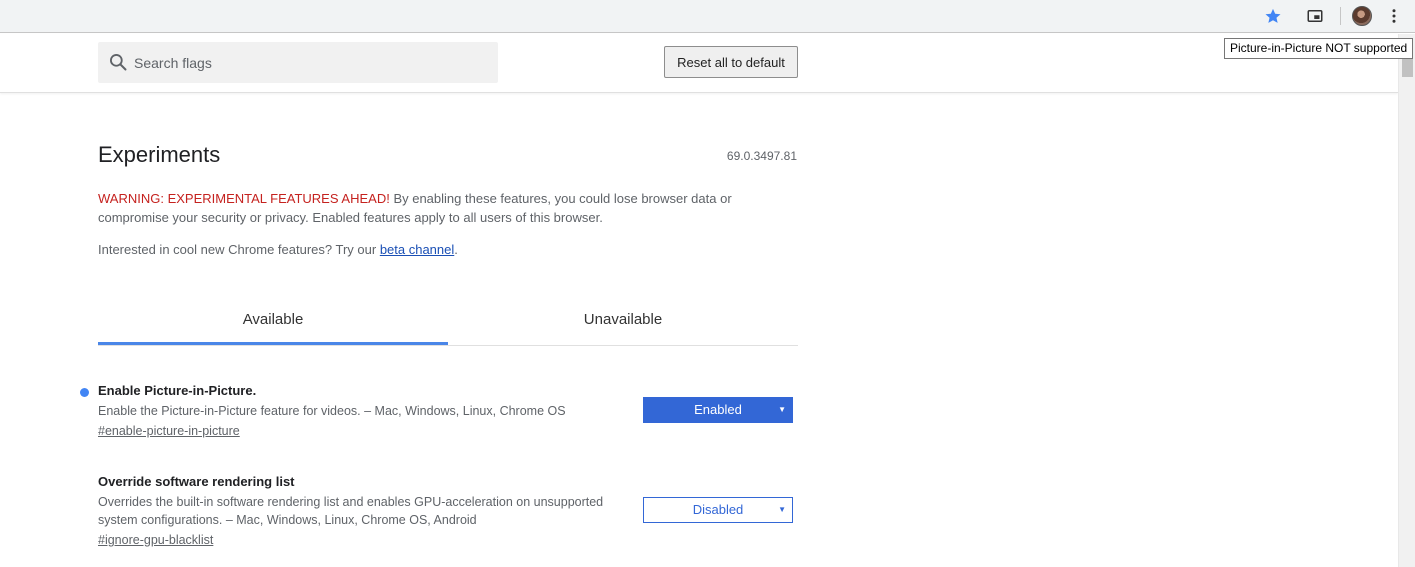  I want to click on version-label: 69.0.3497.81, so click(761, 156).